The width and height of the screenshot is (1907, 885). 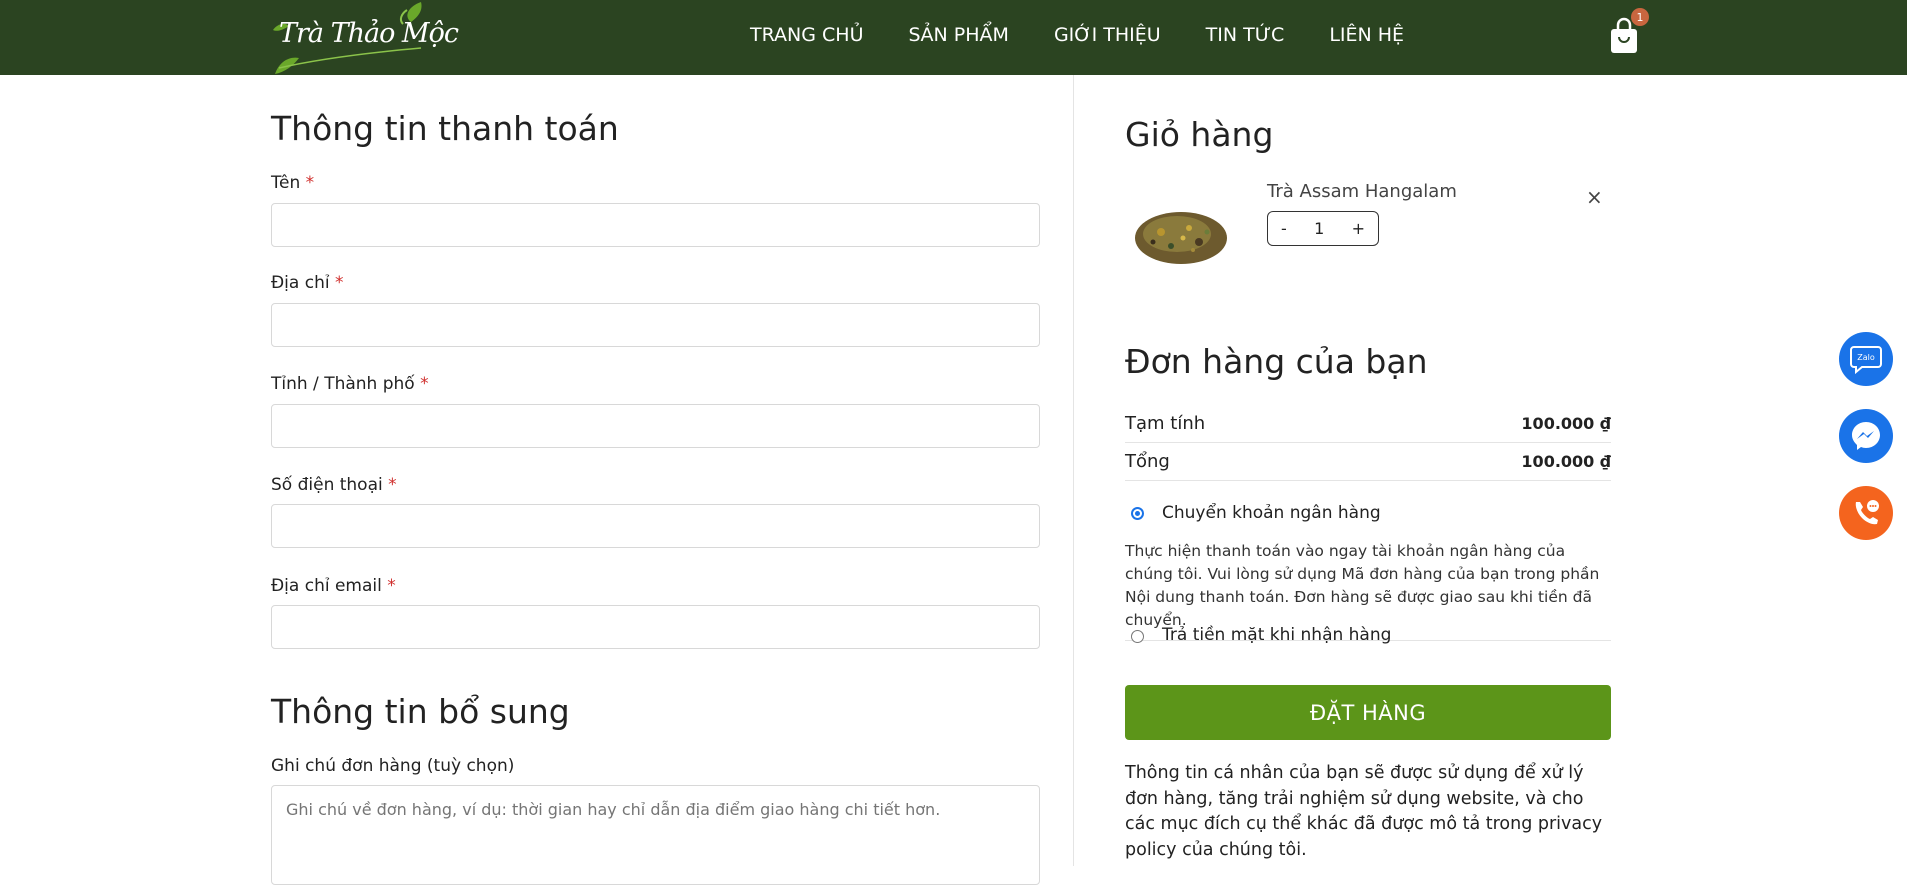 What do you see at coordinates (1245, 35) in the screenshot?
I see `nav-news: TIN TỨC` at bounding box center [1245, 35].